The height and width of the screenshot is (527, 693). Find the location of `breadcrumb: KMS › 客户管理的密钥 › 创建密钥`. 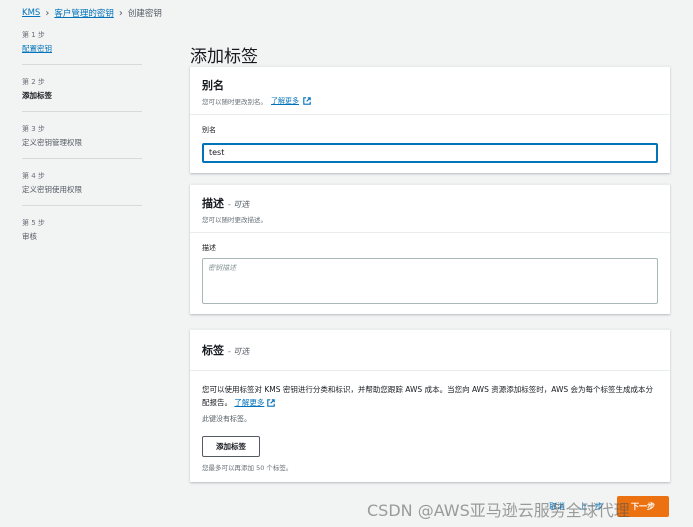

breadcrumb: KMS › 客户管理的密钥 › 创建密钥 is located at coordinates (92, 13).